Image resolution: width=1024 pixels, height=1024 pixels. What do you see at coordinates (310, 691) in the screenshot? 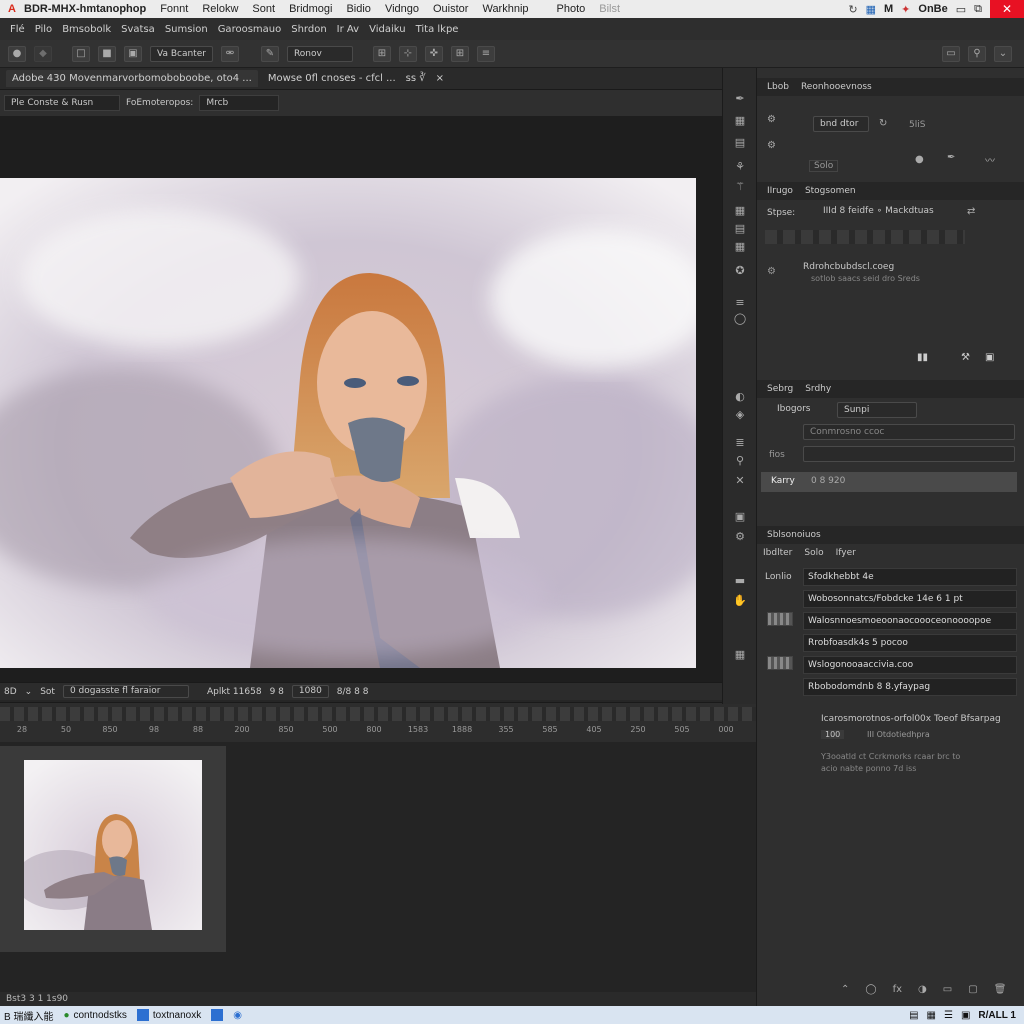
I see `status-item-6: 1080` at bounding box center [310, 691].